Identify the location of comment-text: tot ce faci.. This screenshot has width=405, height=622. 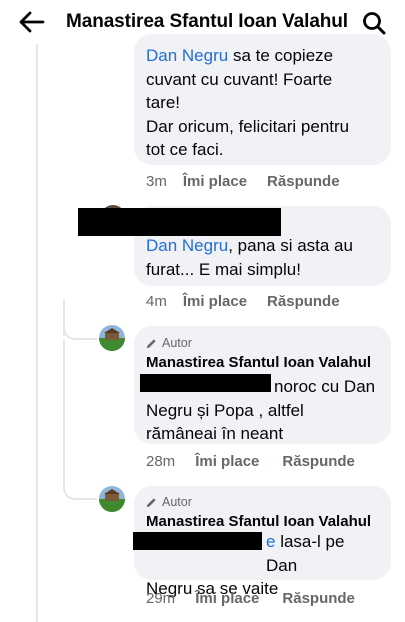
(185, 149).